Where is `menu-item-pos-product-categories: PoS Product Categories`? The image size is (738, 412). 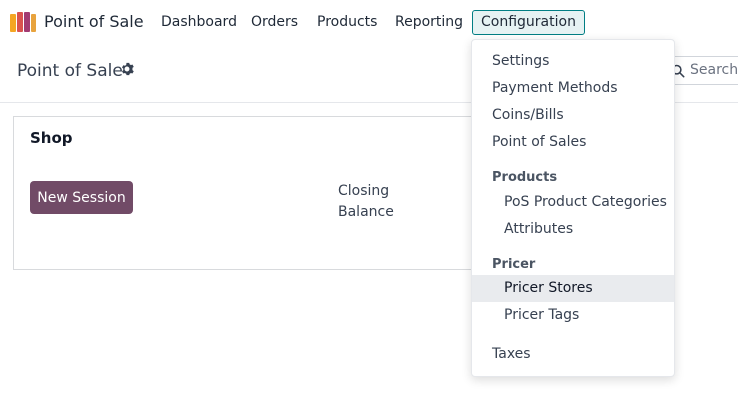
menu-item-pos-product-categories: PoS Product Categories is located at coordinates (573, 202).